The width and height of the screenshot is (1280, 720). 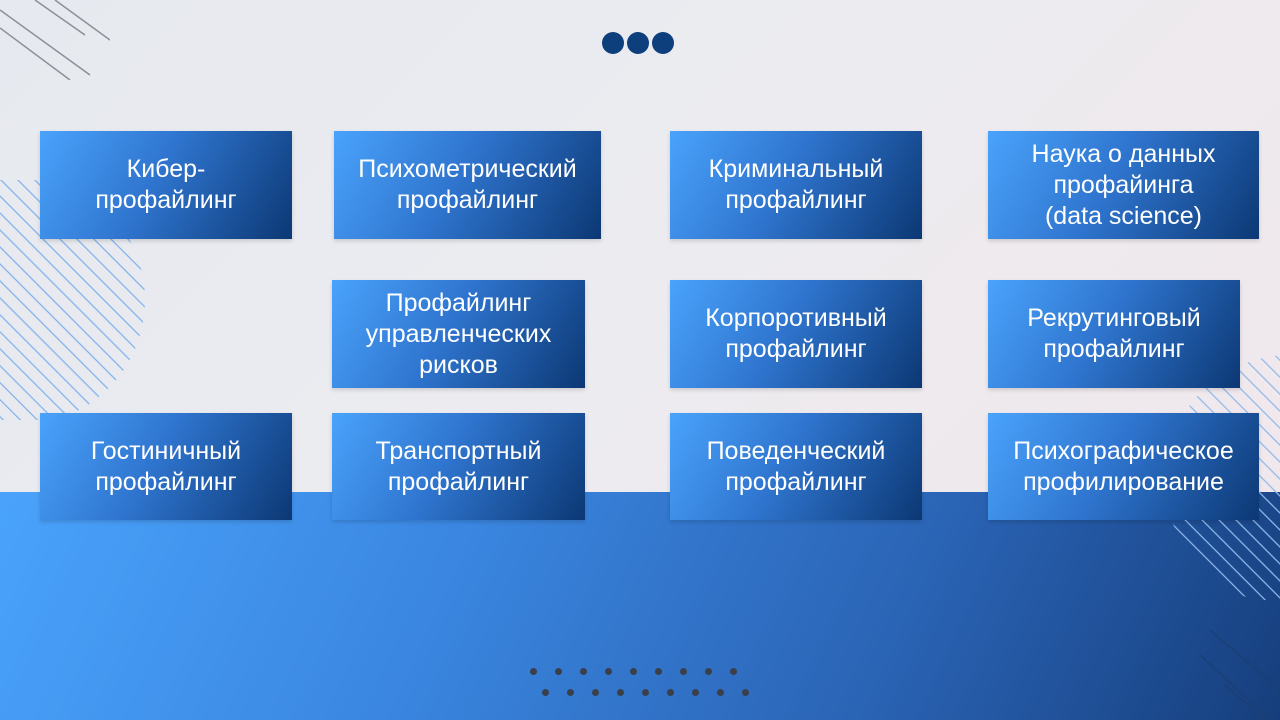 I want to click on card-psychographic-profiling: Психографическое профилирование, so click(x=1123, y=466).